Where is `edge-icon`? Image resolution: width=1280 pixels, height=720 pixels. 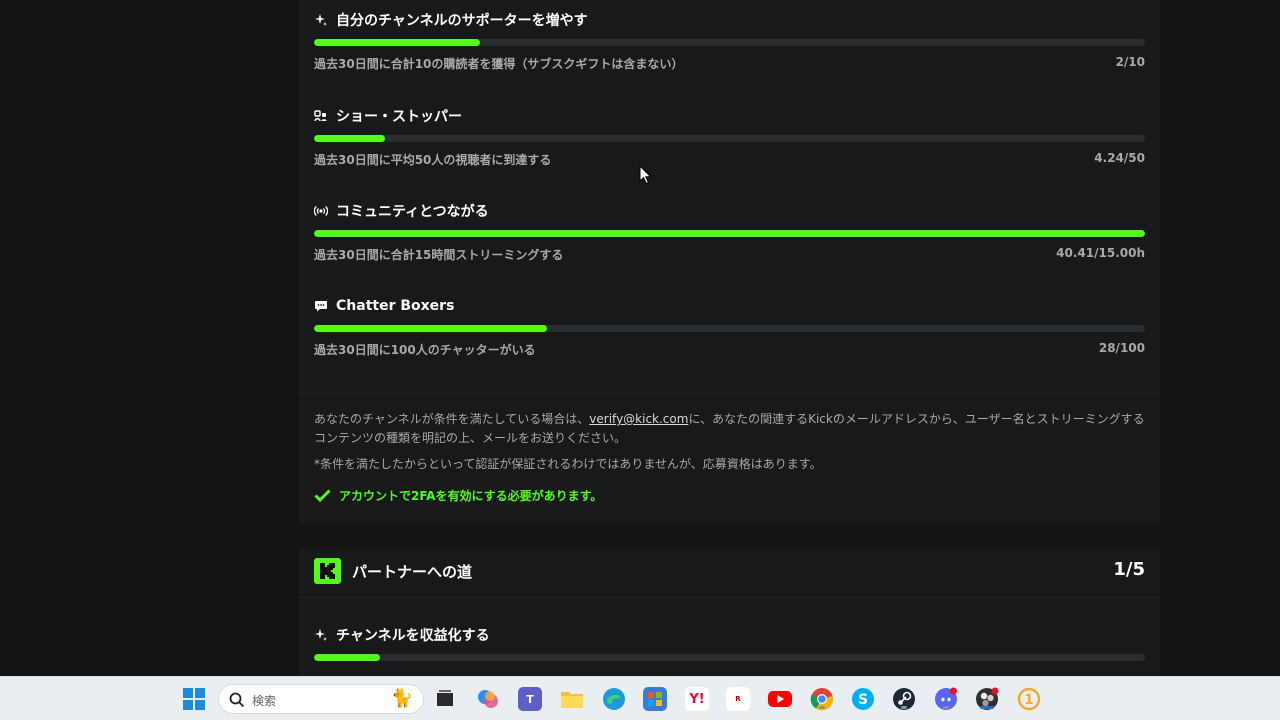 edge-icon is located at coordinates (614, 699).